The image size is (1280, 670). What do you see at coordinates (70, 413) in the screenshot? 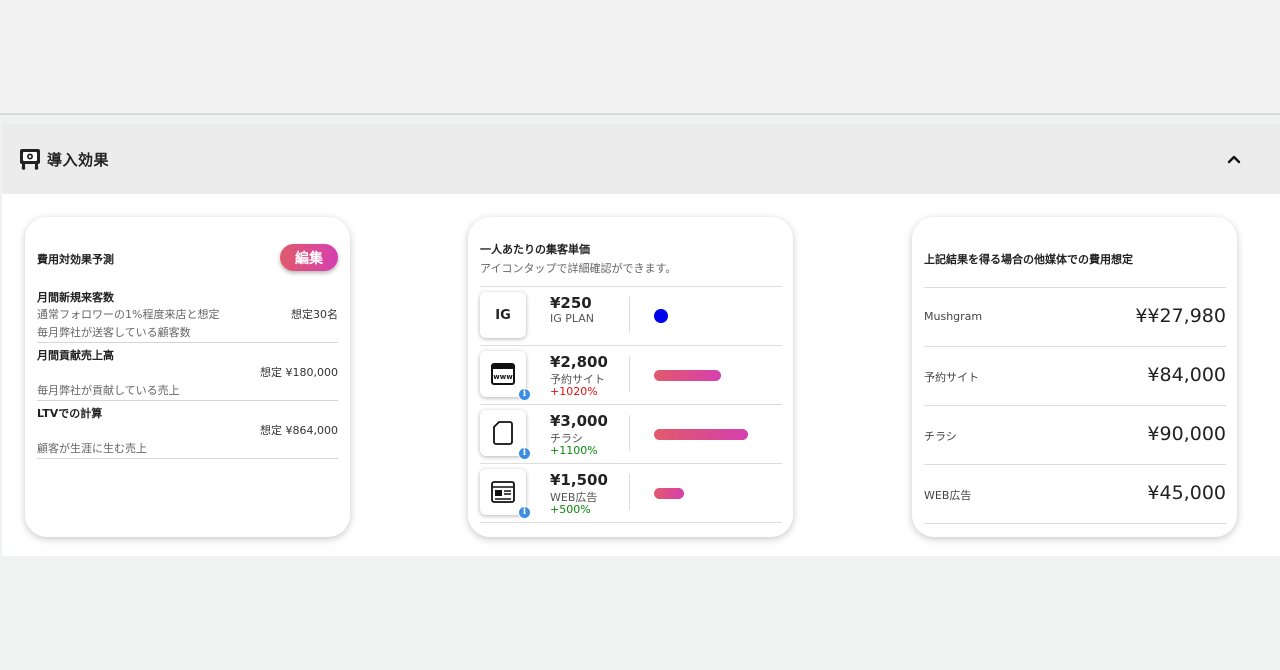
I see `metric-title: LTVでの計算` at bounding box center [70, 413].